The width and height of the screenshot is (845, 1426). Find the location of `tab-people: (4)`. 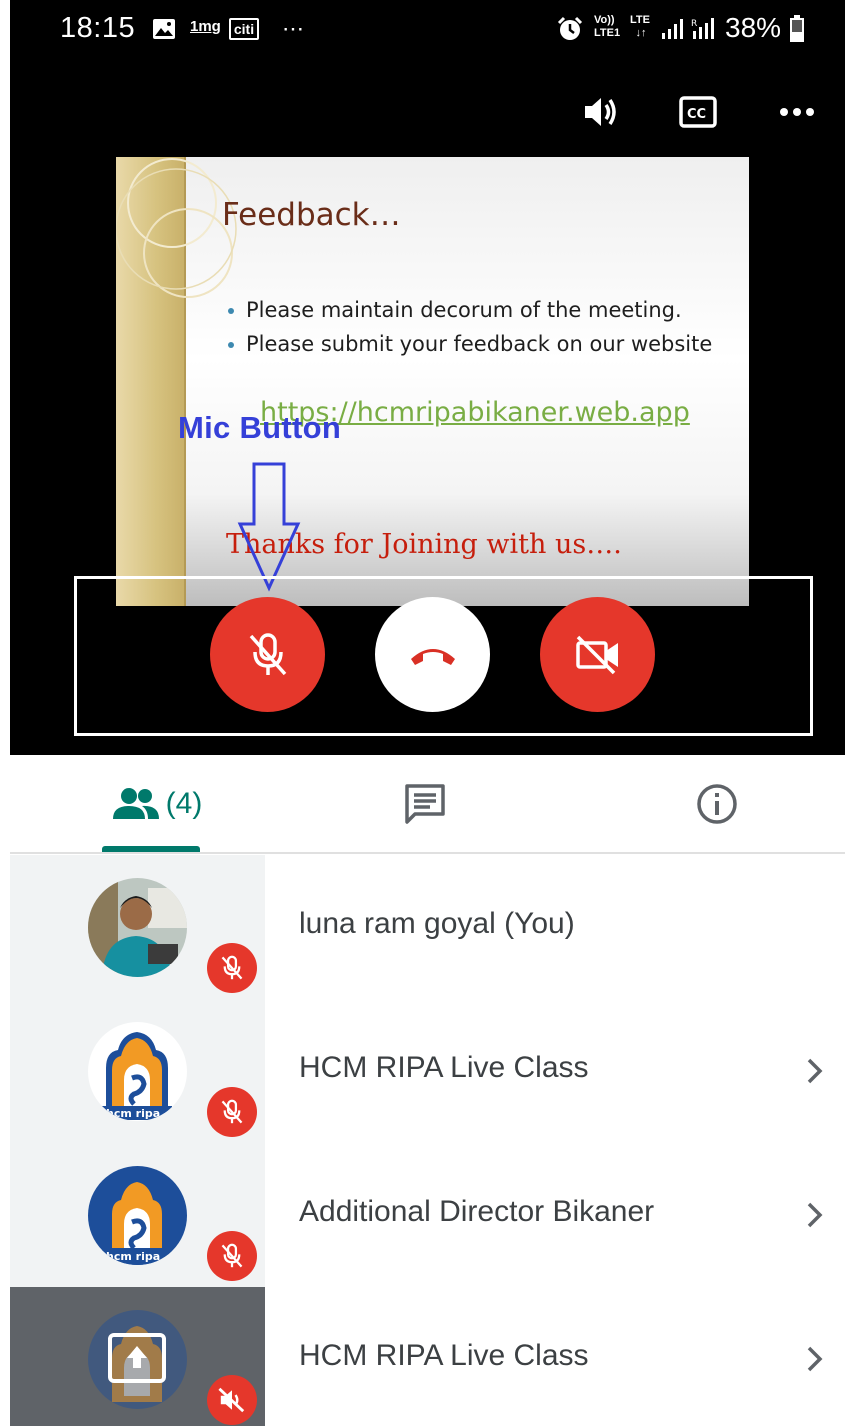

tab-people: (4) is located at coordinates (157, 803).